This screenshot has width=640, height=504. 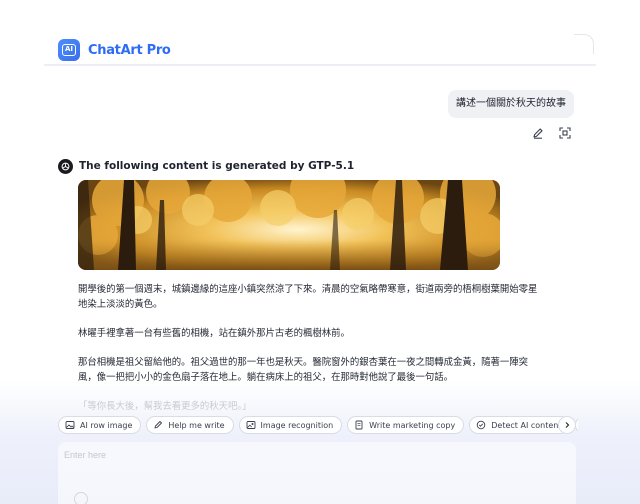 I want to click on attach-button, so click(x=81, y=498).